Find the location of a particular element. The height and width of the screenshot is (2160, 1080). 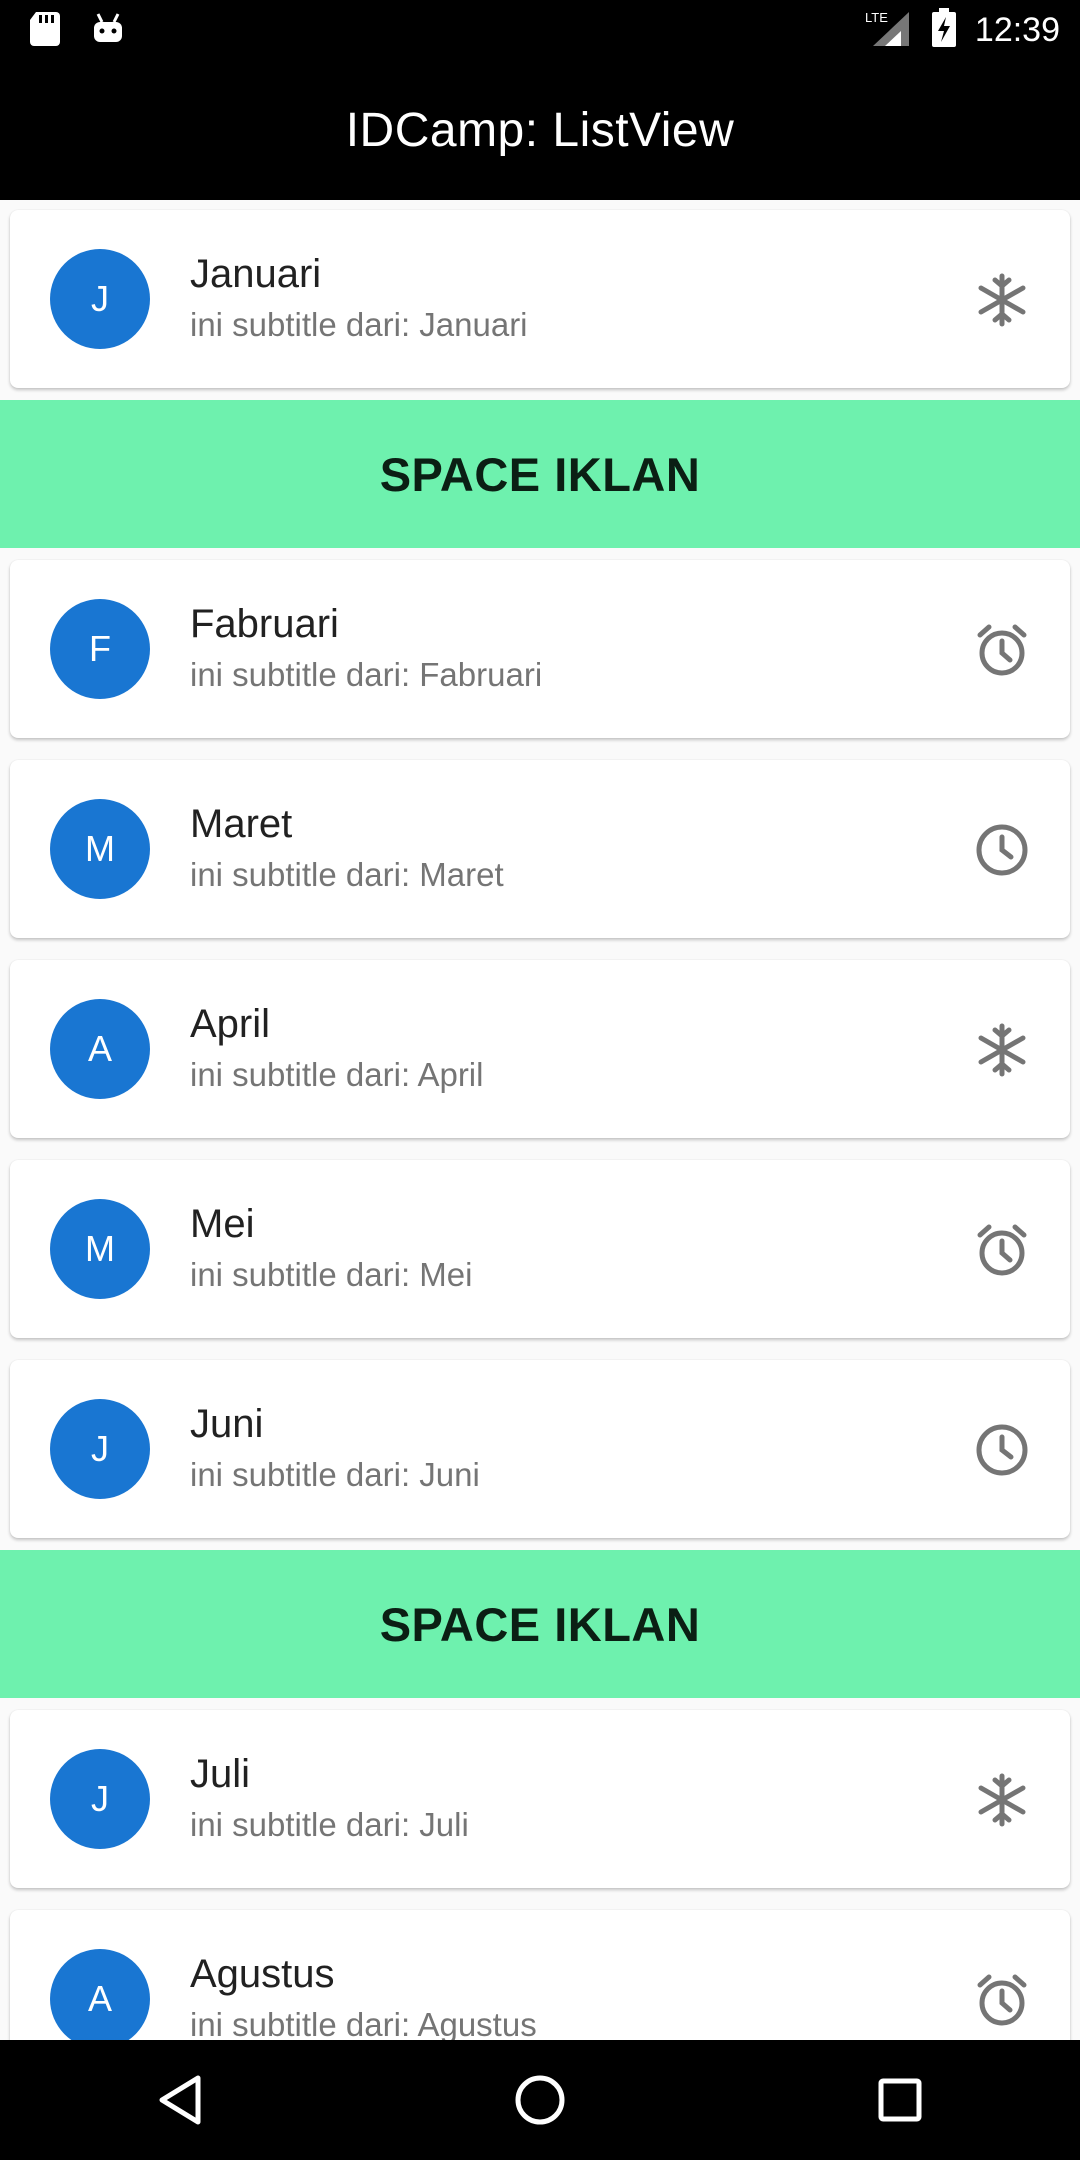

sd-card-icon is located at coordinates (45, 30).